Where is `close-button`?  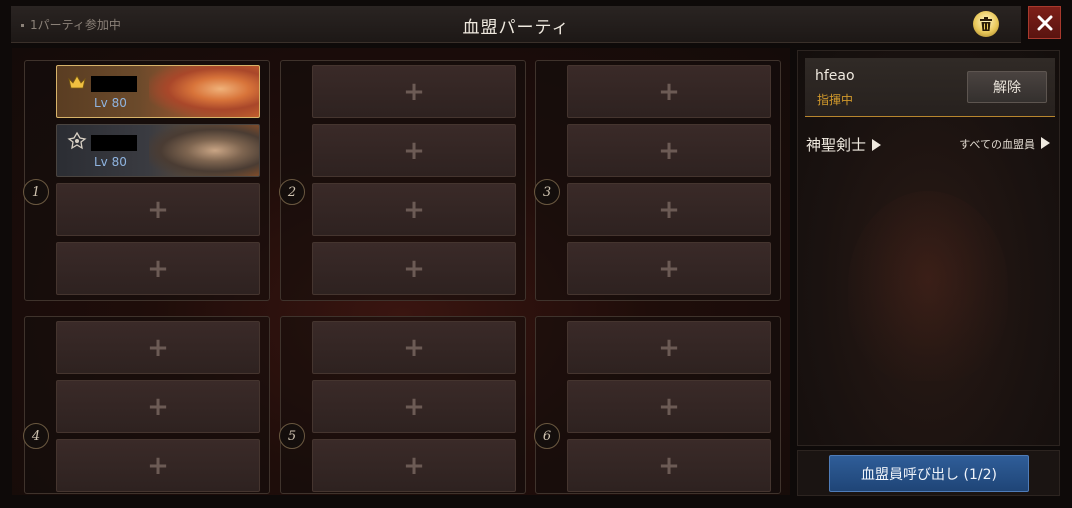 close-button is located at coordinates (1044, 22).